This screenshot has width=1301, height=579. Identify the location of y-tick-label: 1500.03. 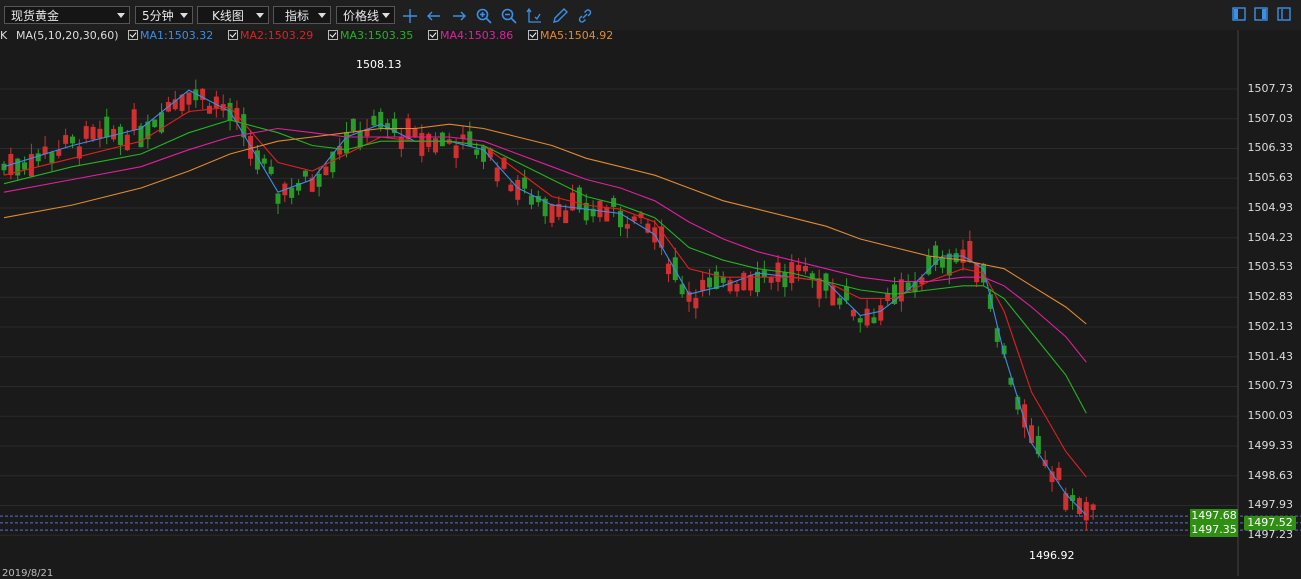
(1270, 416).